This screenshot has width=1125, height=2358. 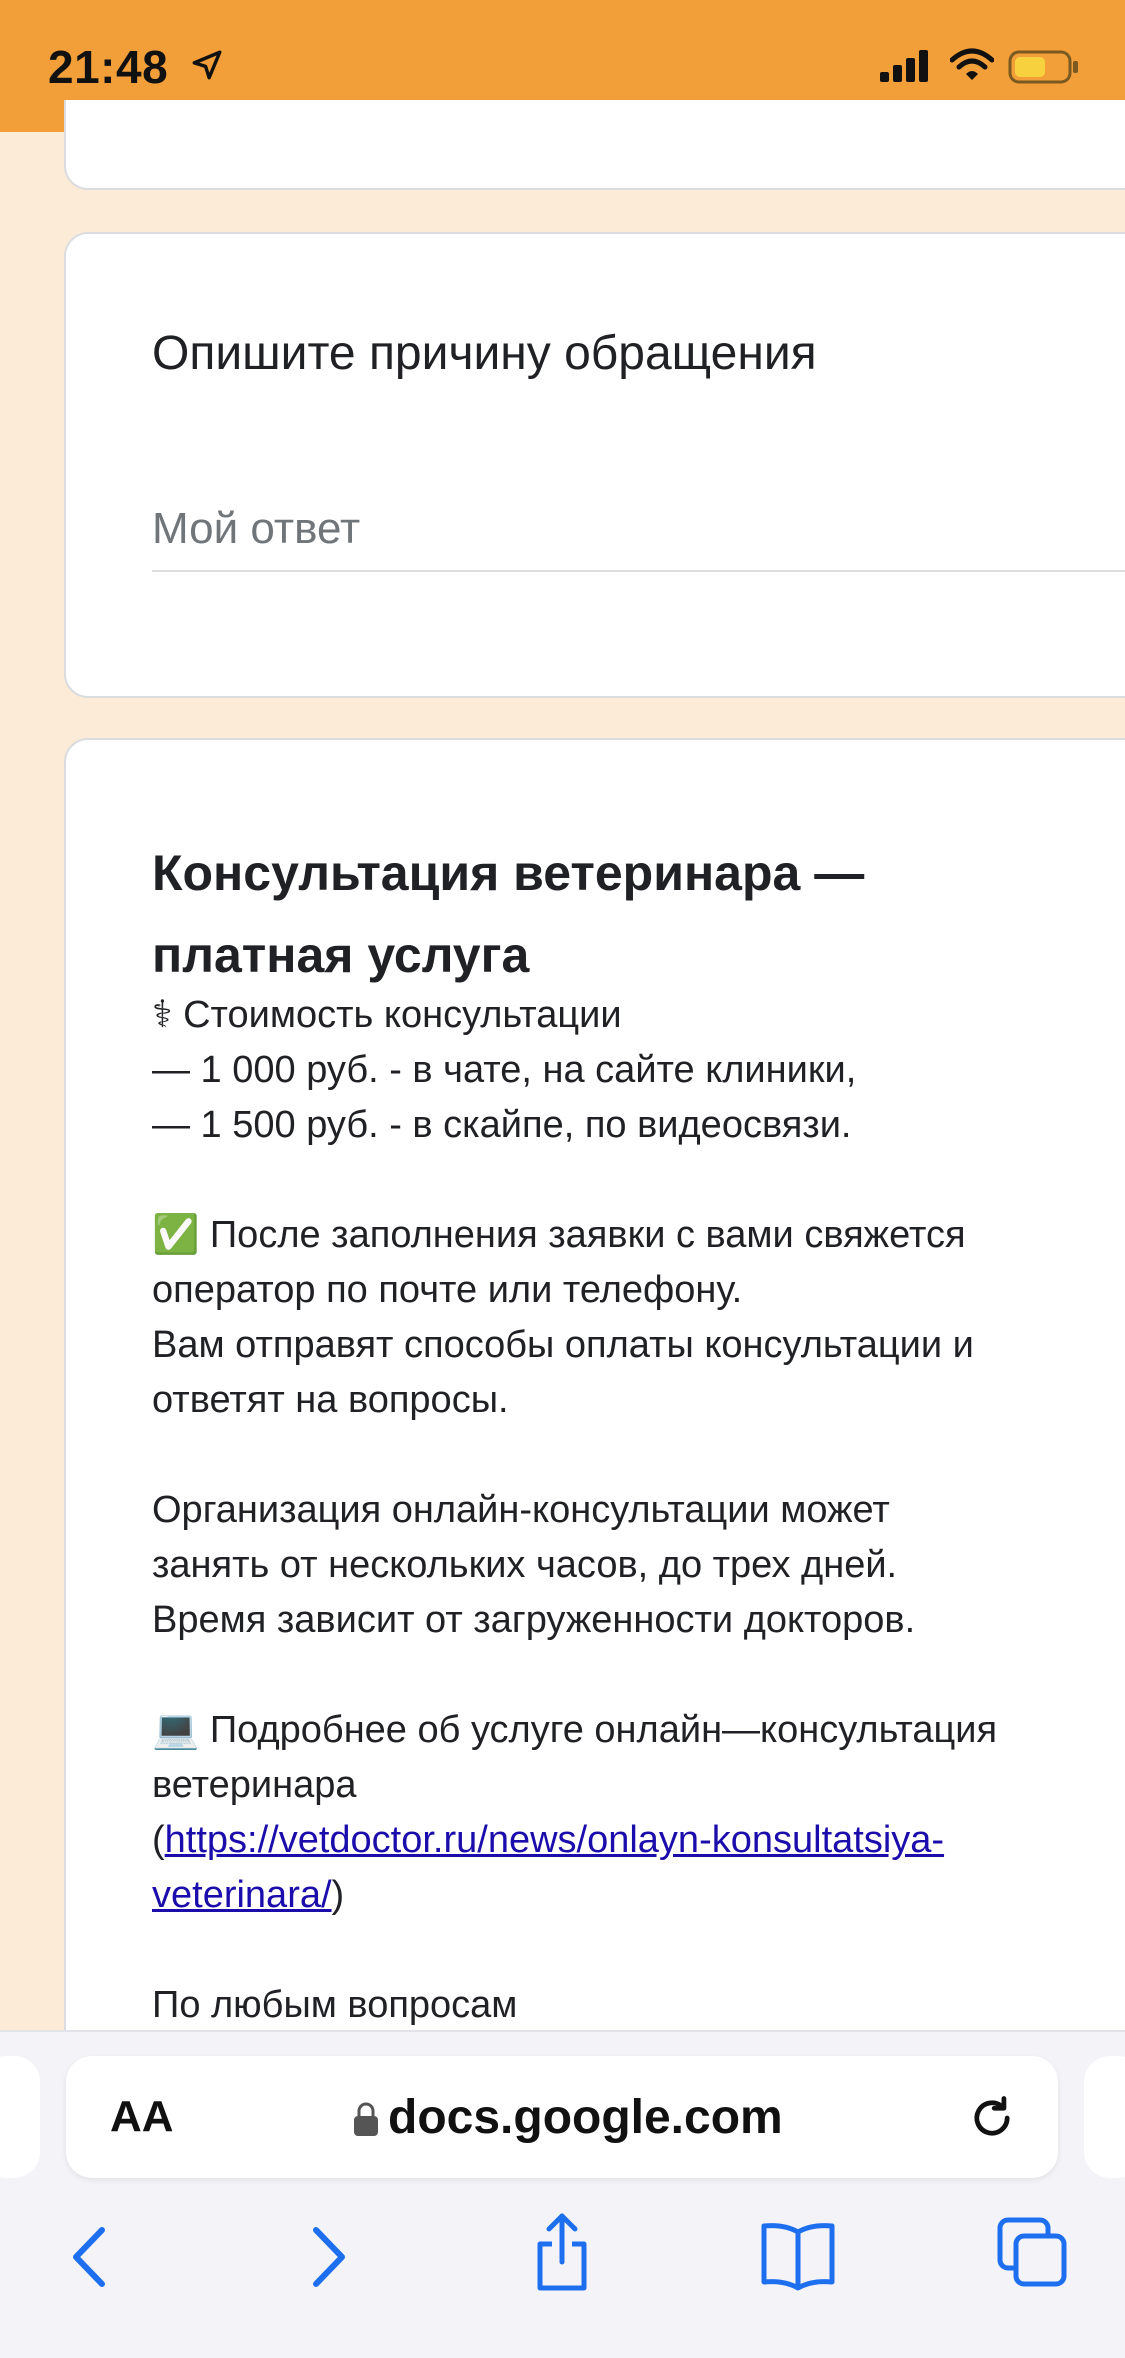 What do you see at coordinates (585, 2117) in the screenshot?
I see `address-domain: docs.google.com` at bounding box center [585, 2117].